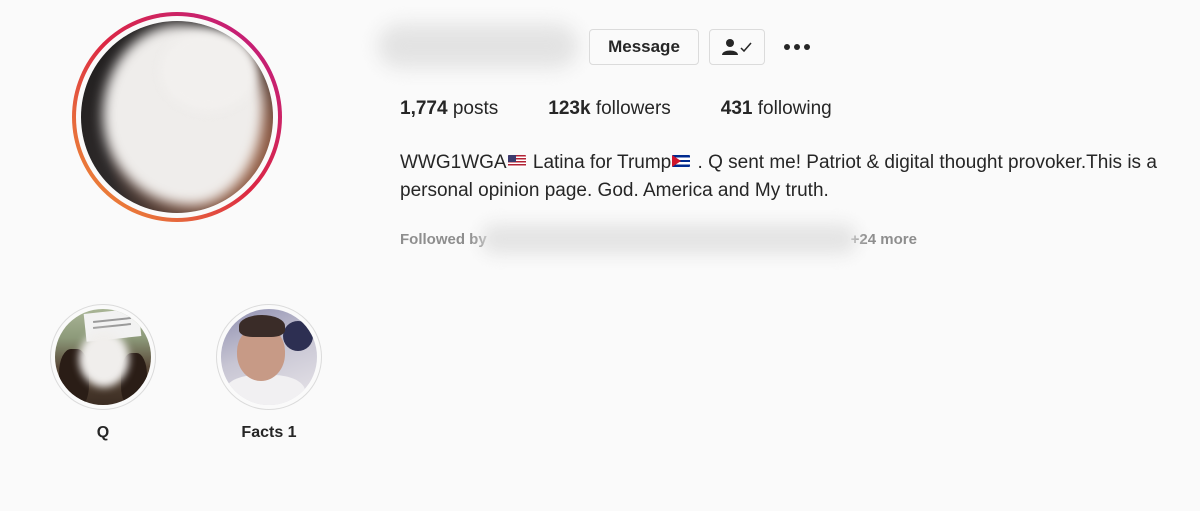 This screenshot has width=1200, height=511. I want to click on bio-part-2: Latina for Trump, so click(599, 162).